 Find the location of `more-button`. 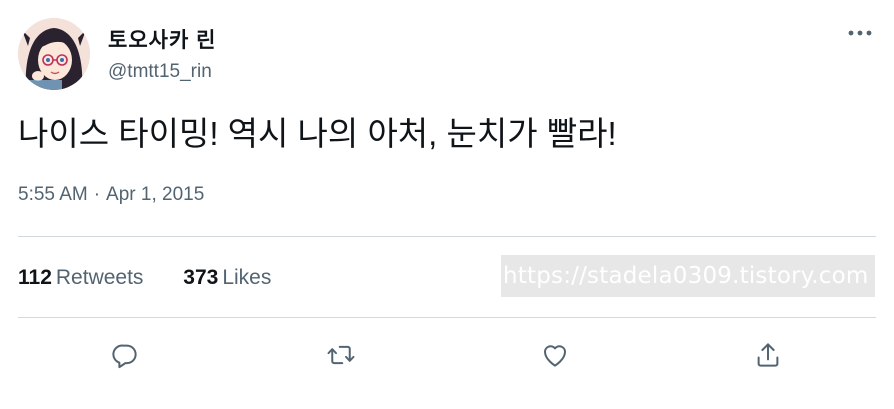

more-button is located at coordinates (860, 33).